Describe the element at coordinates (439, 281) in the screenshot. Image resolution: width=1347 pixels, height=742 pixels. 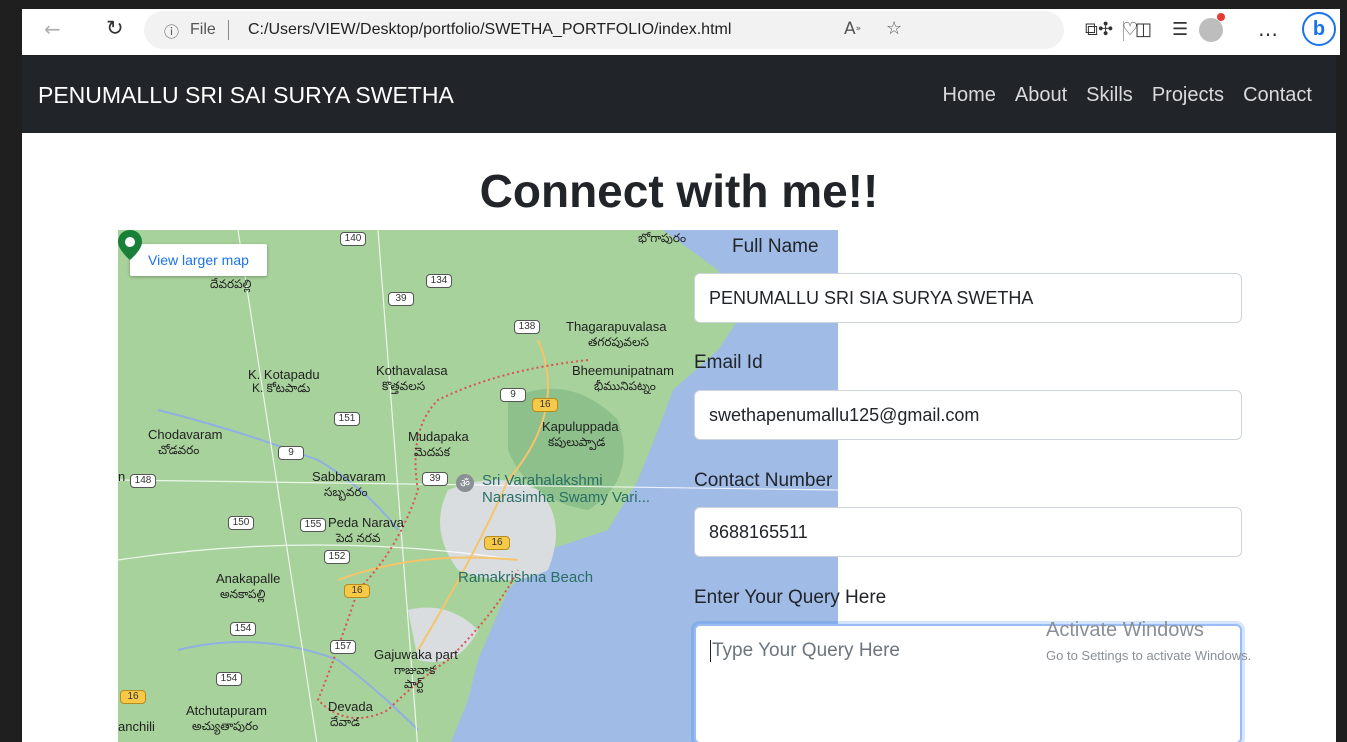
I see `highway-shield: 134` at that location.